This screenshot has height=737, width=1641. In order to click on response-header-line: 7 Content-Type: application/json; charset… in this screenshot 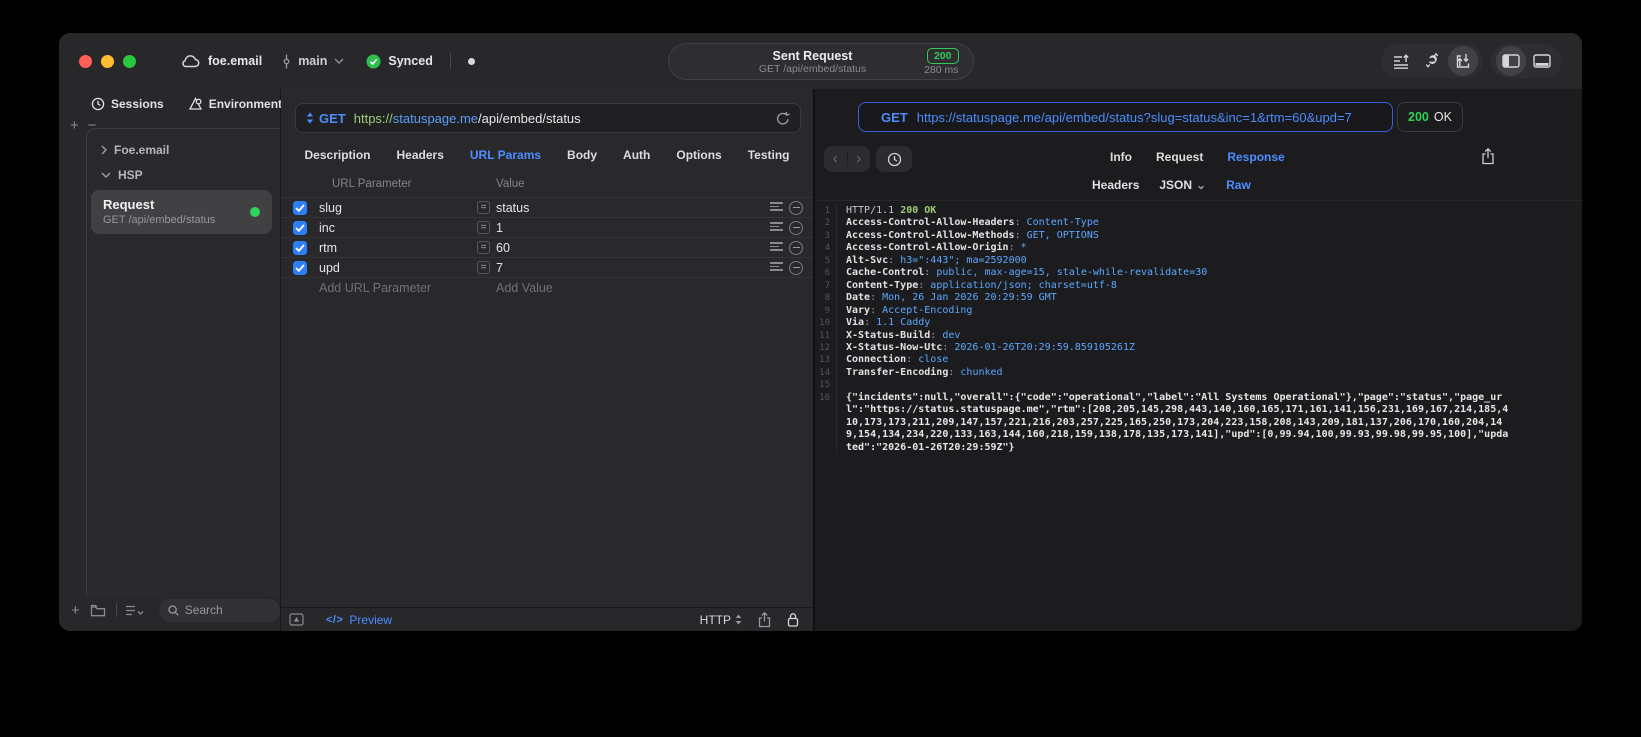, I will do `click(1198, 286)`.